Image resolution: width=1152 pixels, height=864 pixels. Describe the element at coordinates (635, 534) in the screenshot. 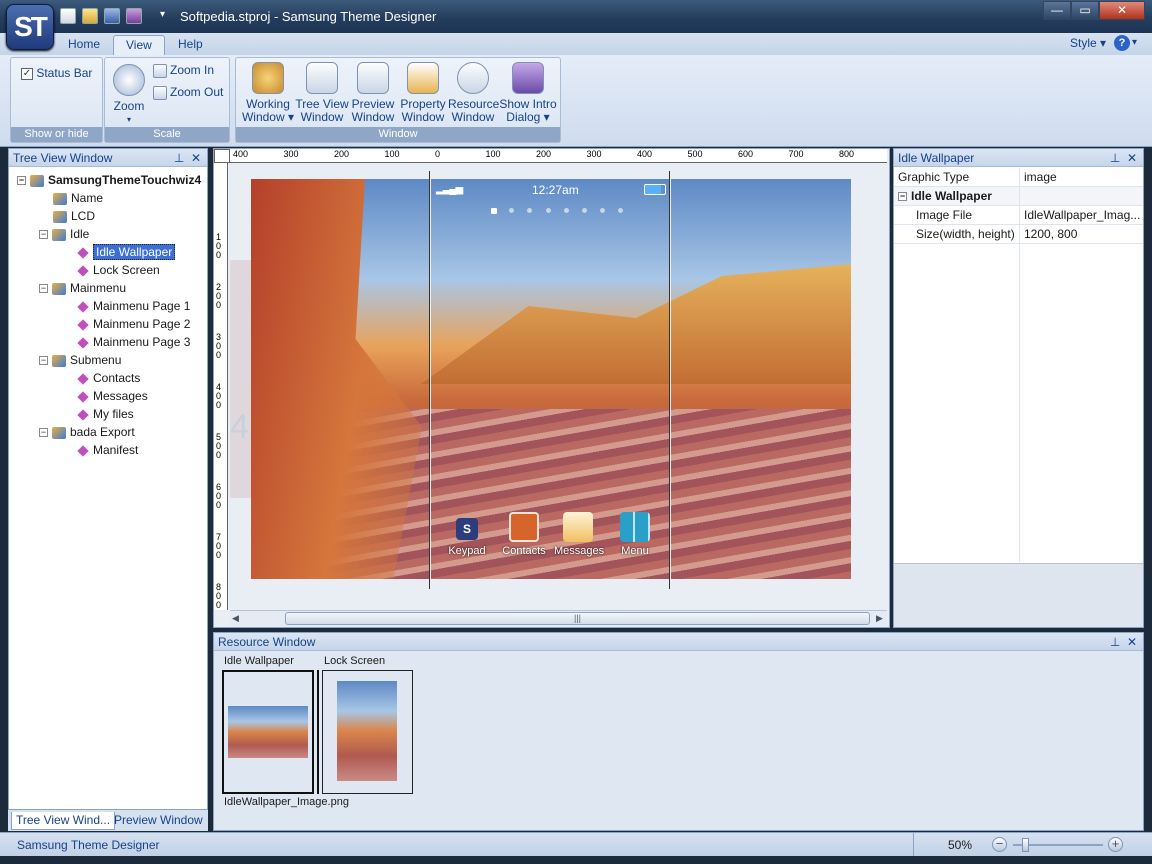

I see `app-menu: Menu` at that location.